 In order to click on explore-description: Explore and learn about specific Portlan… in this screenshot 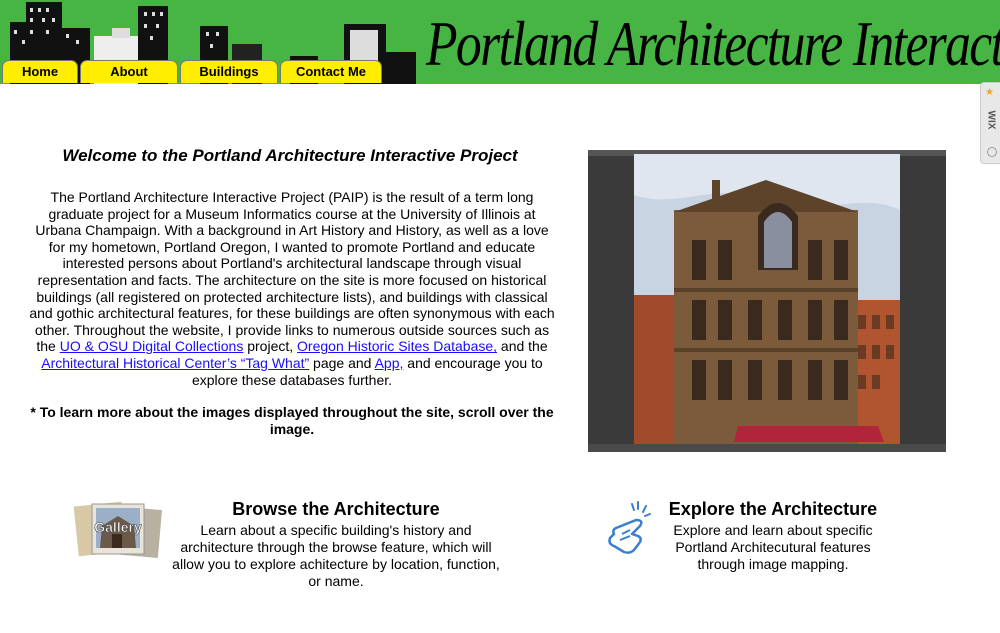, I will do `click(773, 547)`.